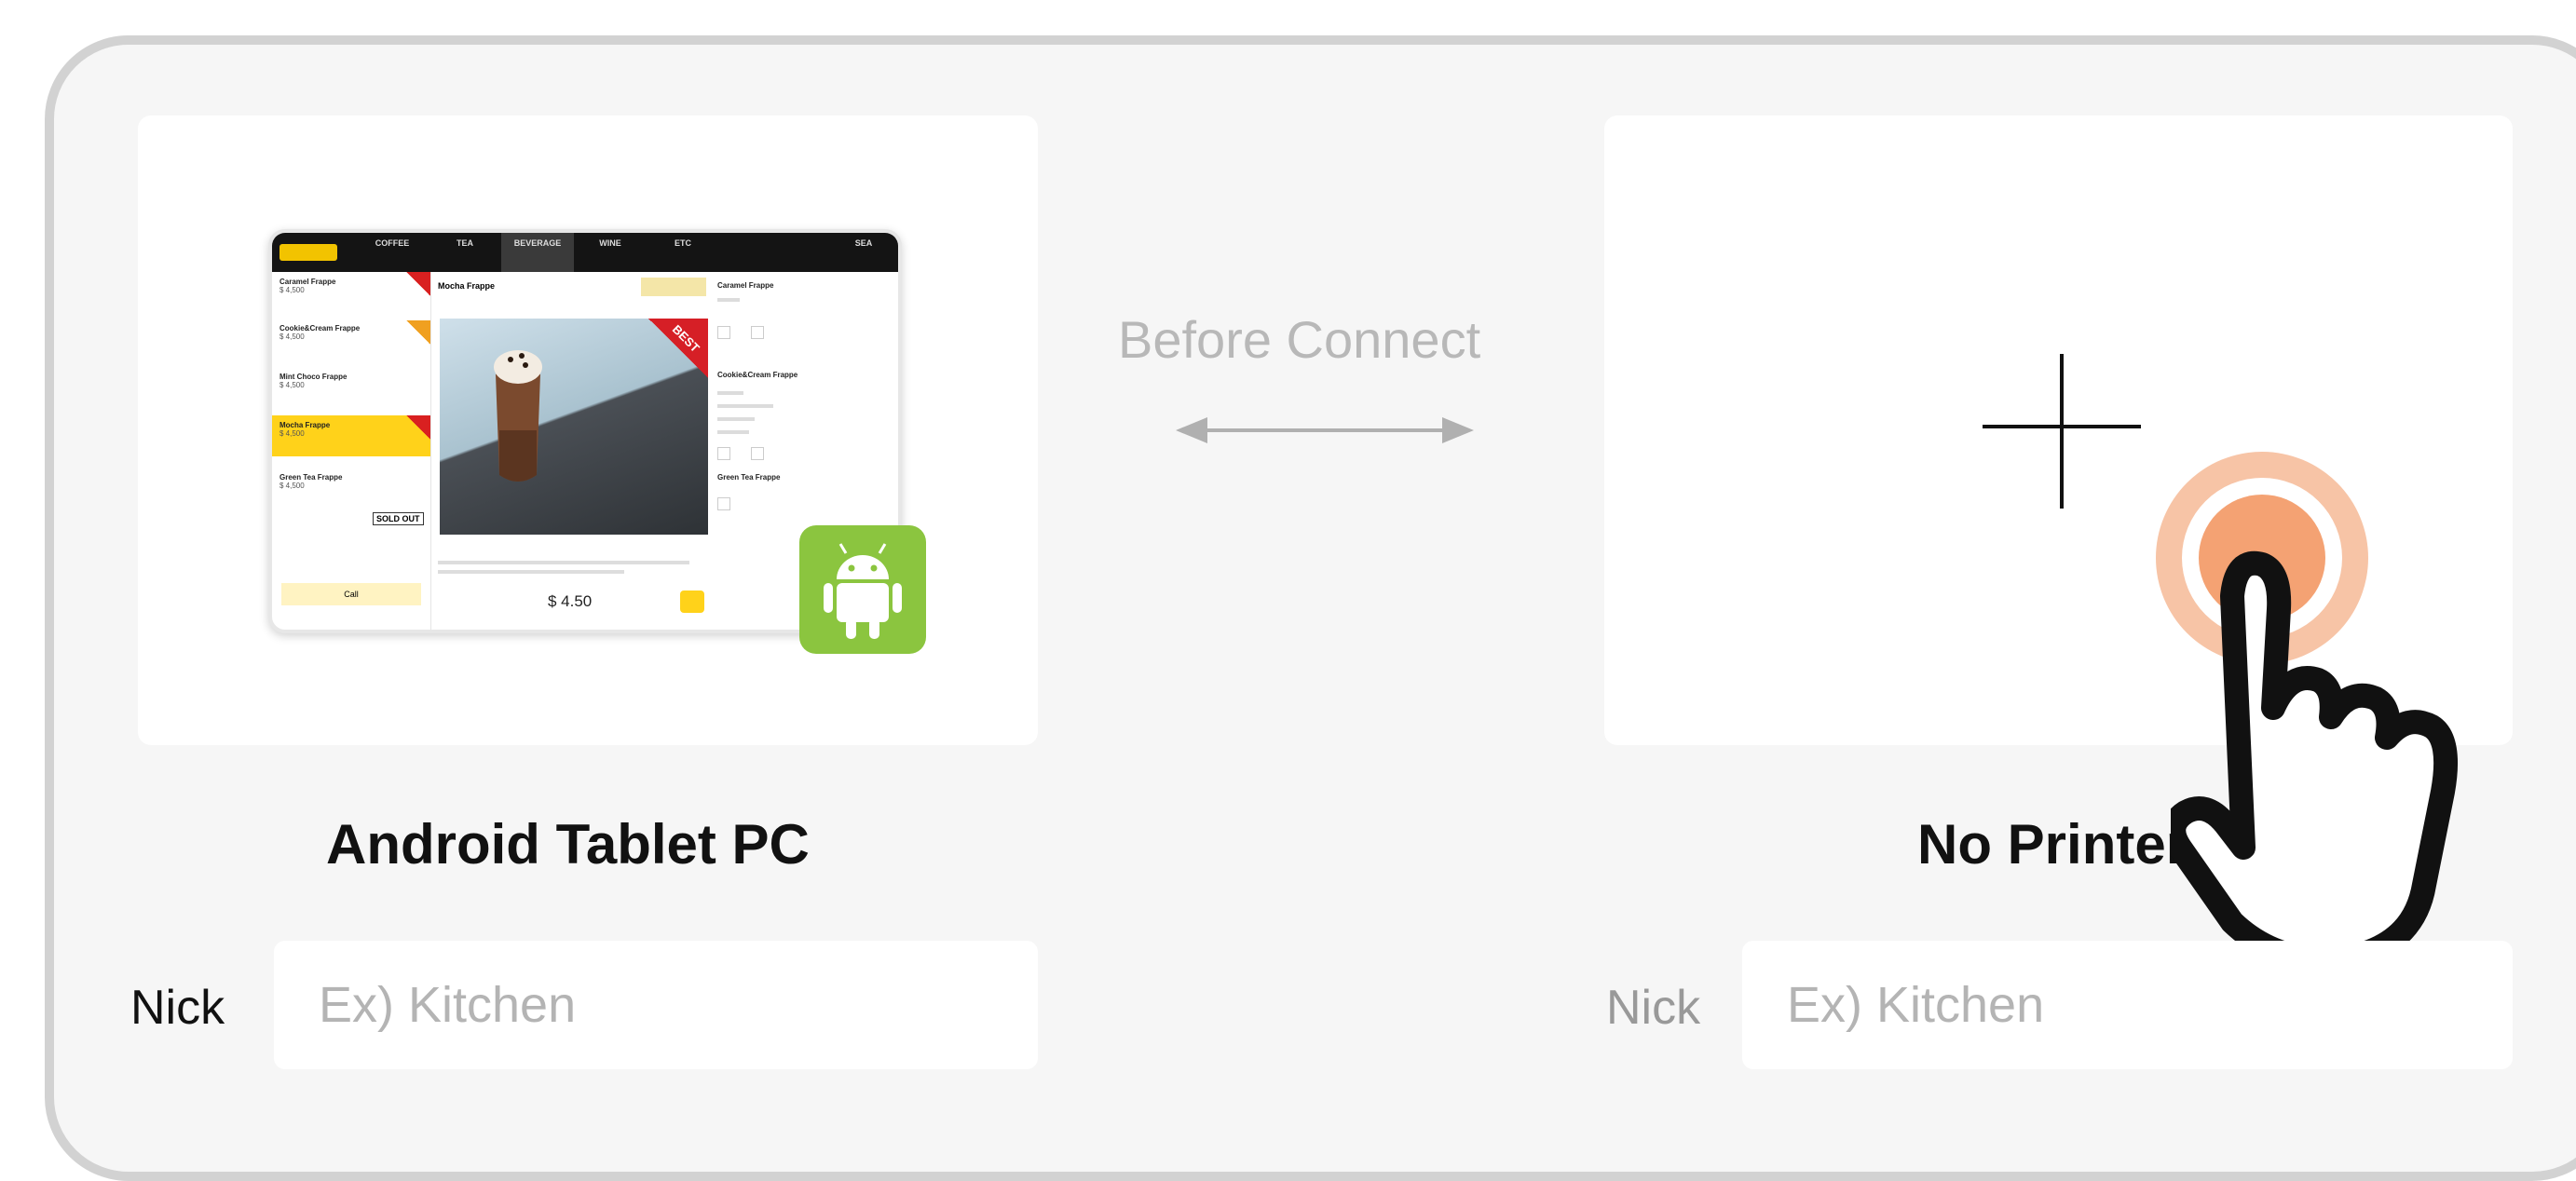  What do you see at coordinates (2315, 759) in the screenshot?
I see `hand-pointer-icon` at bounding box center [2315, 759].